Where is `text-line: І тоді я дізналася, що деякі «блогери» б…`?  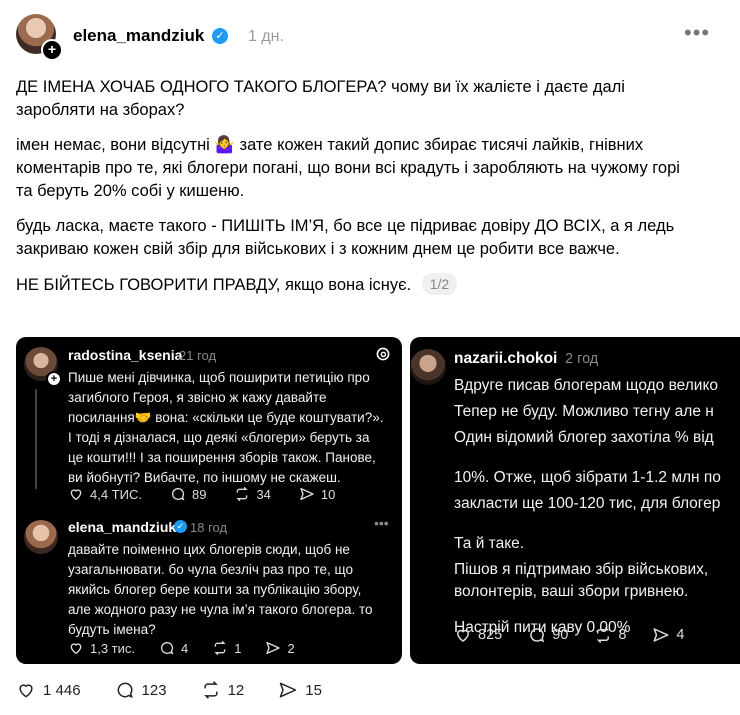
text-line: І тоді я дізналася, що деякі «блогери» б… is located at coordinates (219, 437).